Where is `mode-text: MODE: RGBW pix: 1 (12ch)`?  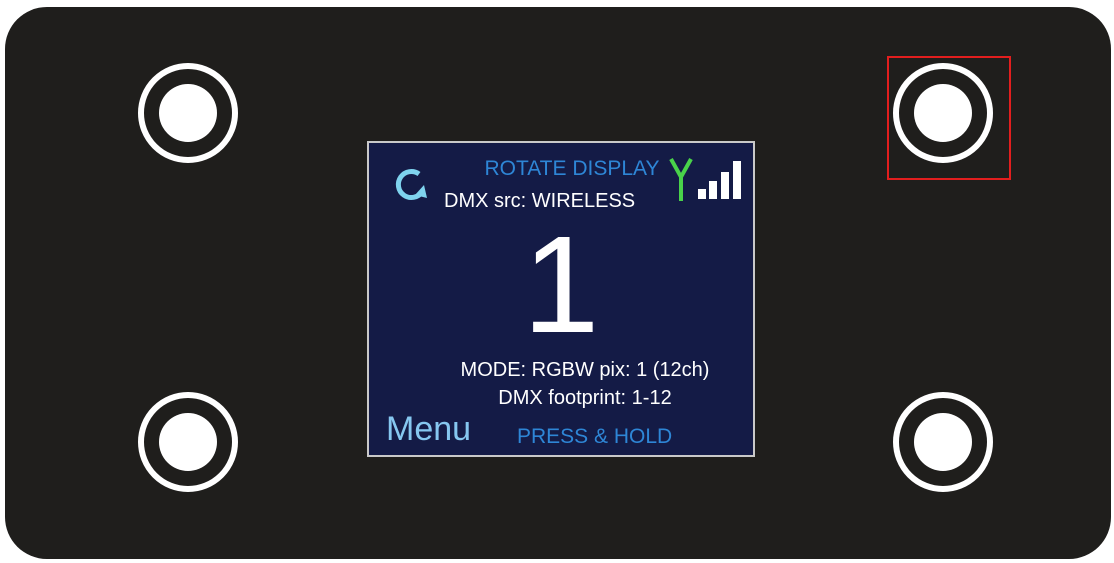
mode-text: MODE: RGBW pix: 1 (12ch) is located at coordinates (585, 370).